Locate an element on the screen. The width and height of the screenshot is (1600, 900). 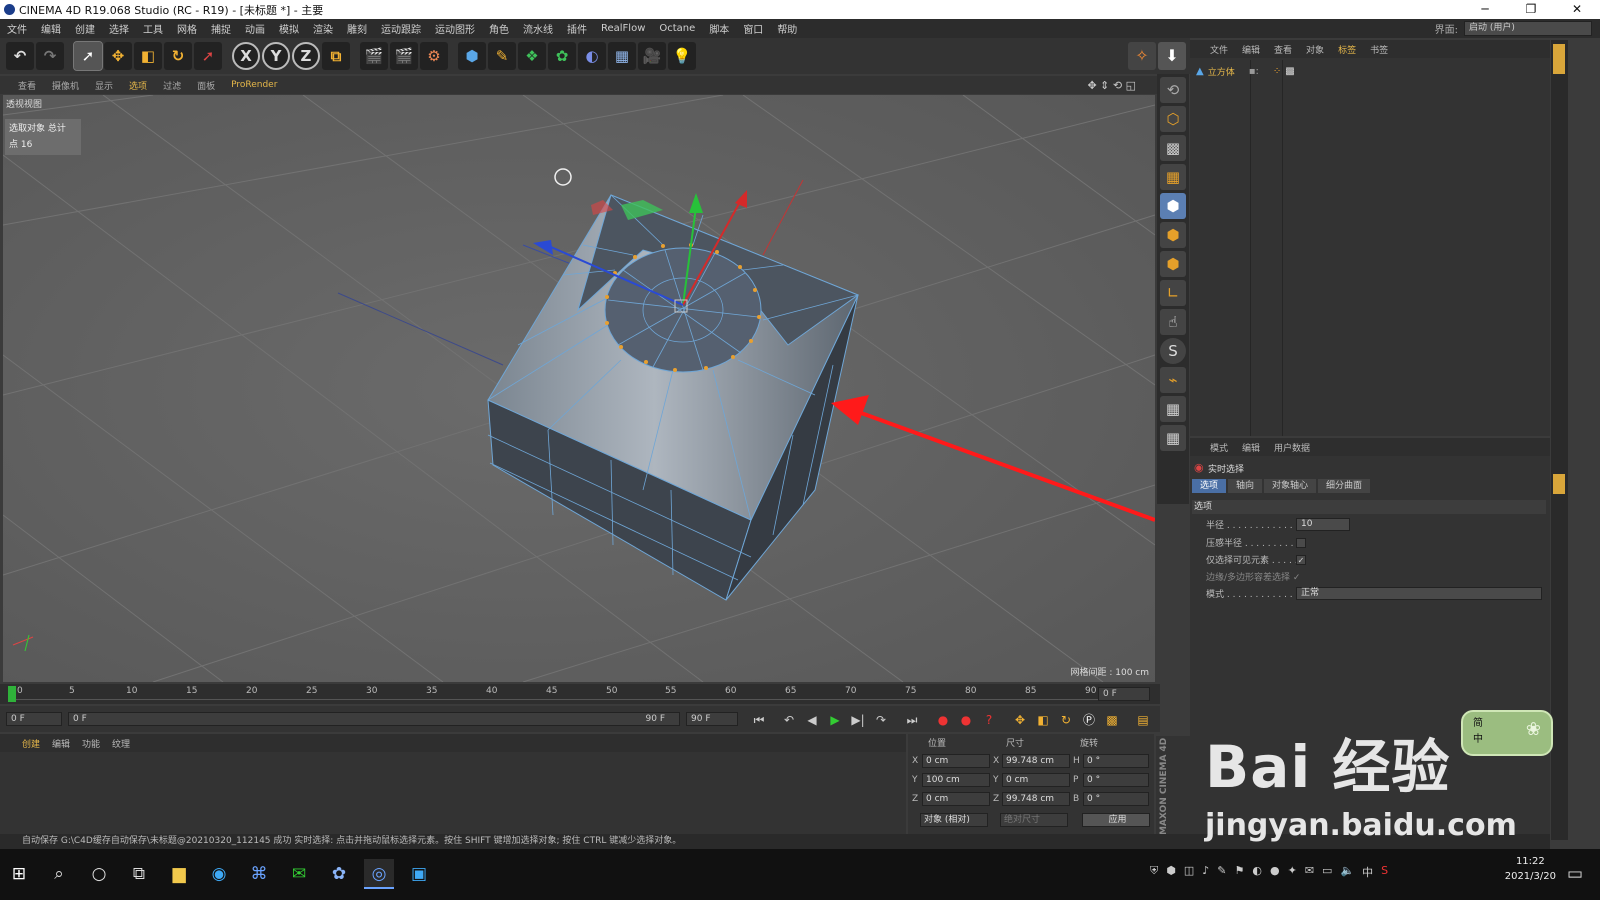
z-size-field: 99.748 cm is located at coordinates (1036, 799).